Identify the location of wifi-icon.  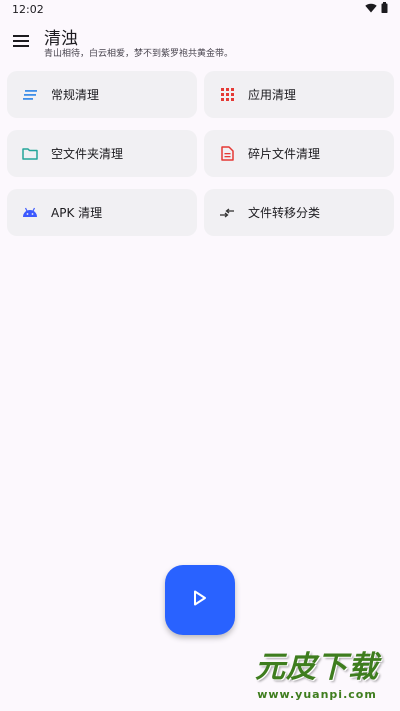
(371, 9).